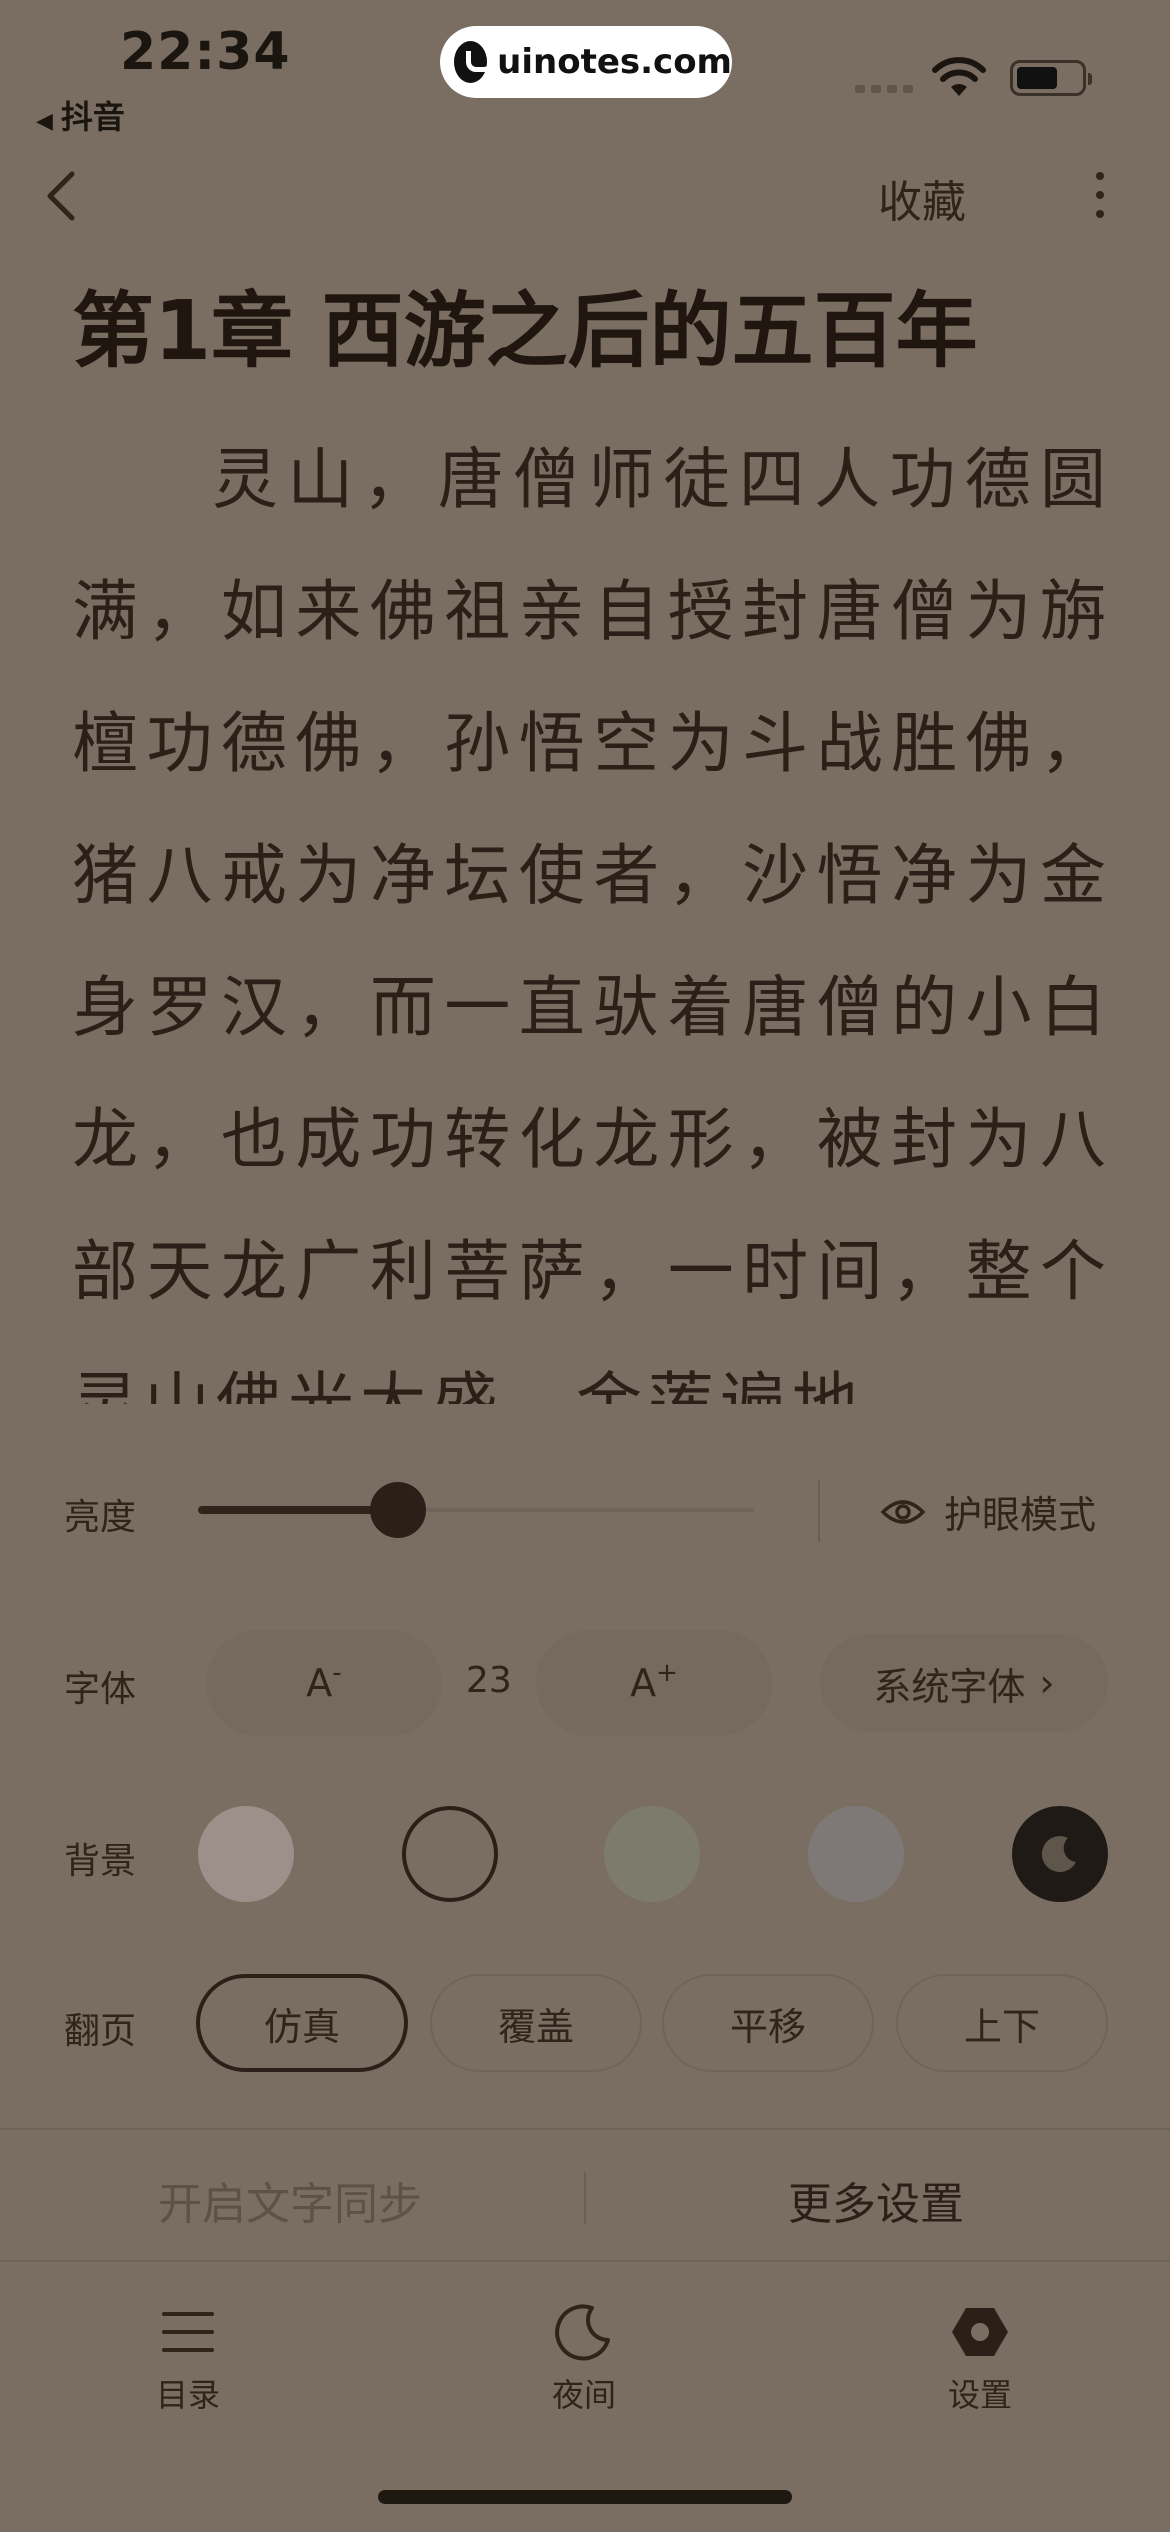 The width and height of the screenshot is (1170, 2532). I want to click on cellular-signal-icon, so click(884, 89).